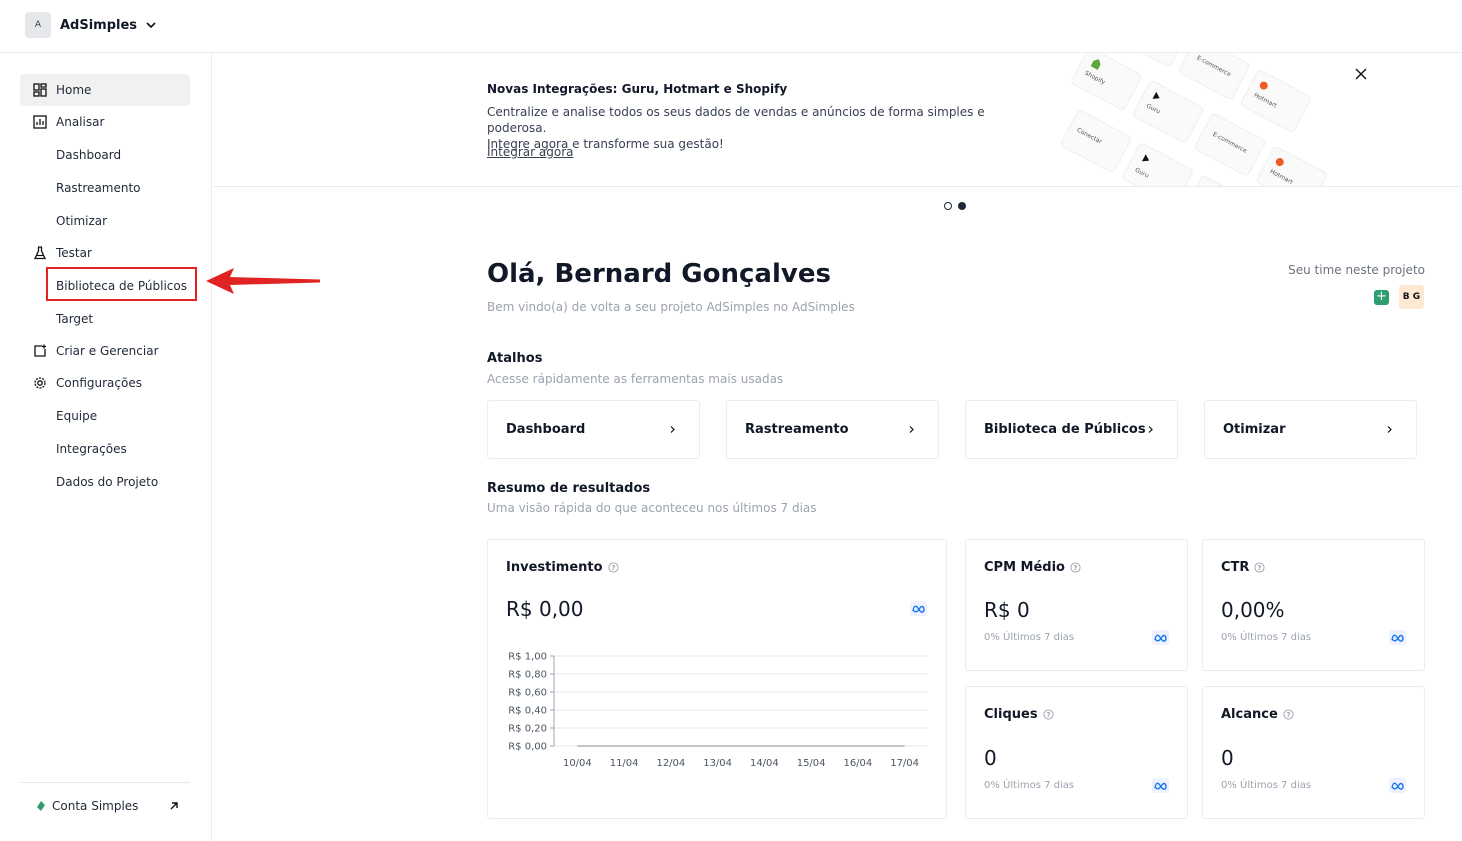 The width and height of the screenshot is (1462, 841). Describe the element at coordinates (75, 319) in the screenshot. I see `sidebar-item-label: Target` at that location.